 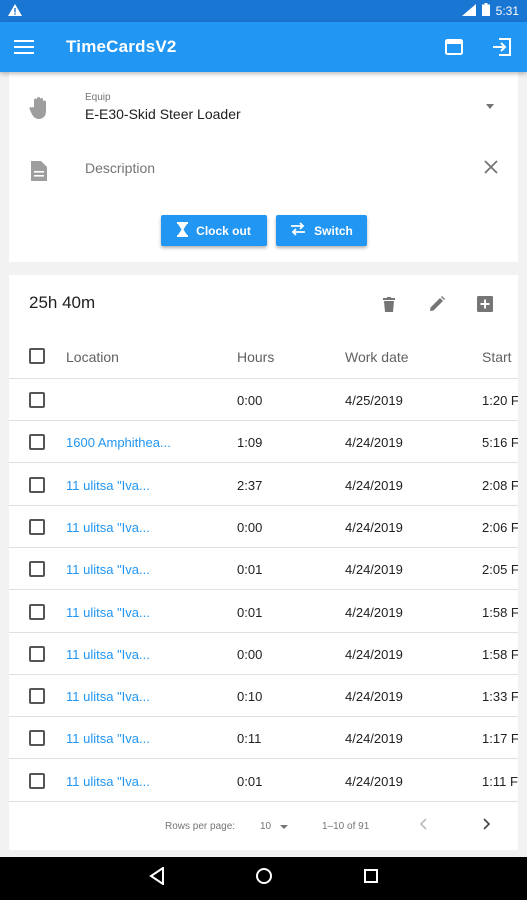 What do you see at coordinates (263, 11) in the screenshot?
I see `status-bar: 5:31` at bounding box center [263, 11].